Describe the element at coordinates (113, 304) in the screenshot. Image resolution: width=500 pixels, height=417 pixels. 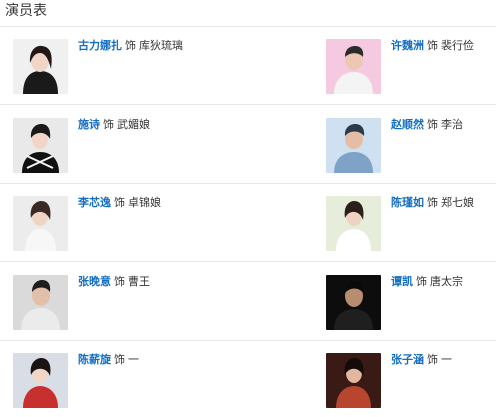
I see `cast-card: 张晚意饰曹王` at that location.